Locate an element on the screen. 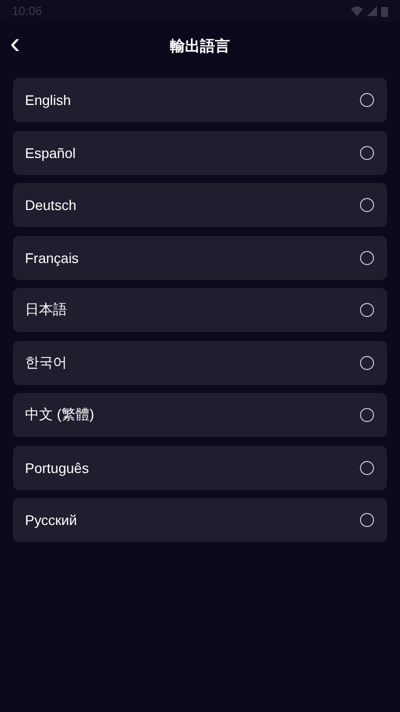 The width and height of the screenshot is (400, 712). language-option: 한국어 is located at coordinates (200, 362).